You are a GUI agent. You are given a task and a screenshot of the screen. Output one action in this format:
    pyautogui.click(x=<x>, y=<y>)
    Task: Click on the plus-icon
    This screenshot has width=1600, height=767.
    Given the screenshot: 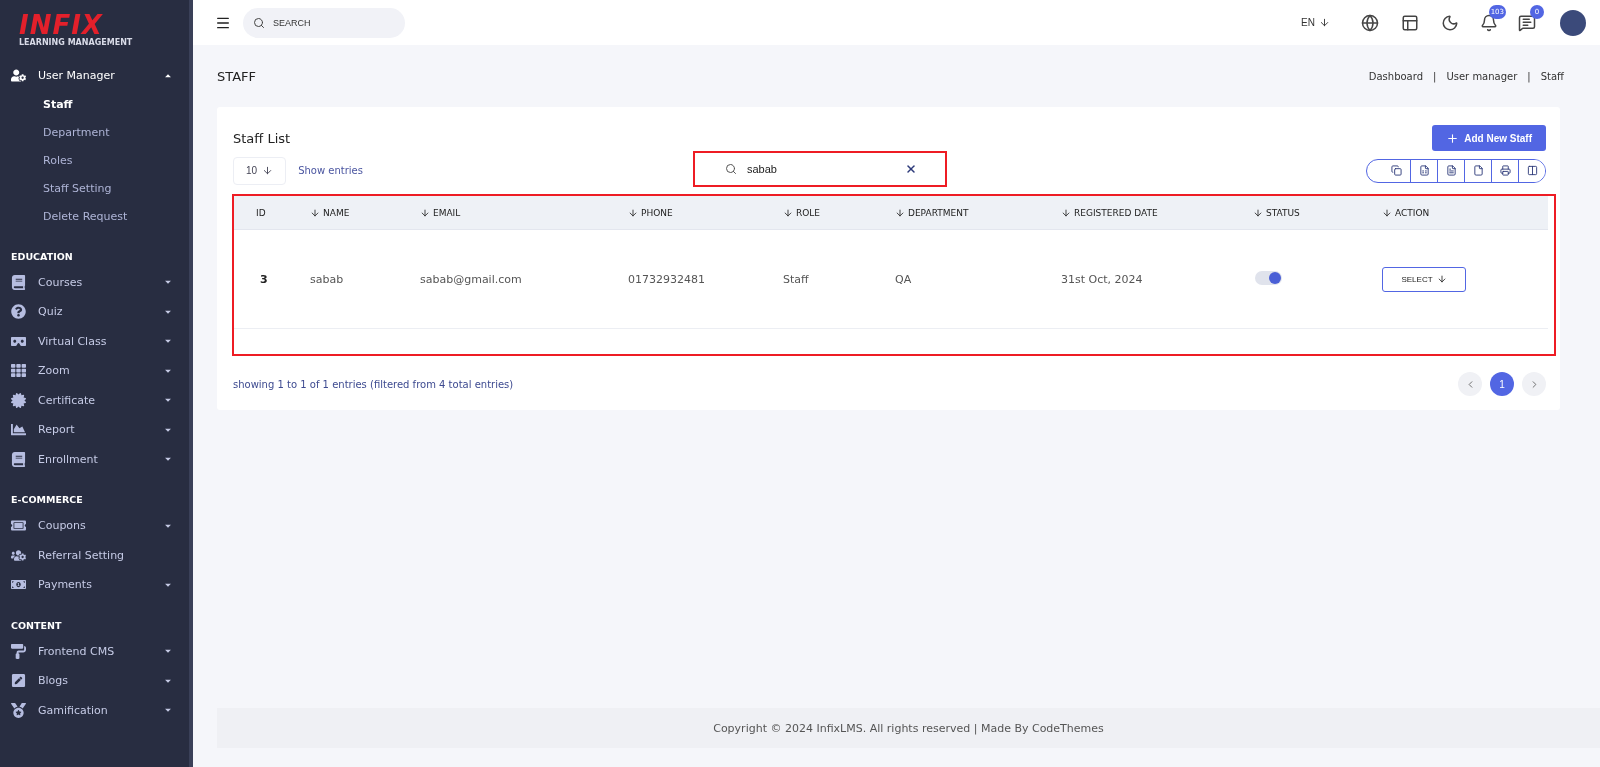 What is the action you would take?
    pyautogui.click(x=1453, y=138)
    